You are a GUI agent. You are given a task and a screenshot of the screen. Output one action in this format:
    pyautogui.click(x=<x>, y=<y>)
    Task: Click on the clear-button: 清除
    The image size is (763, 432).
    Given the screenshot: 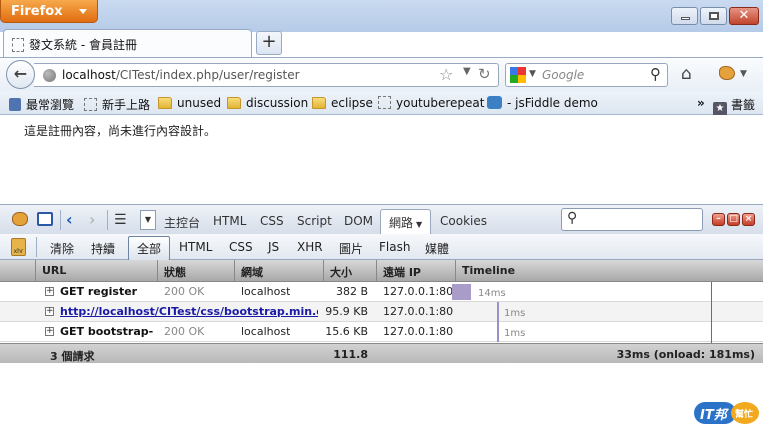 What is the action you would take?
    pyautogui.click(x=62, y=248)
    